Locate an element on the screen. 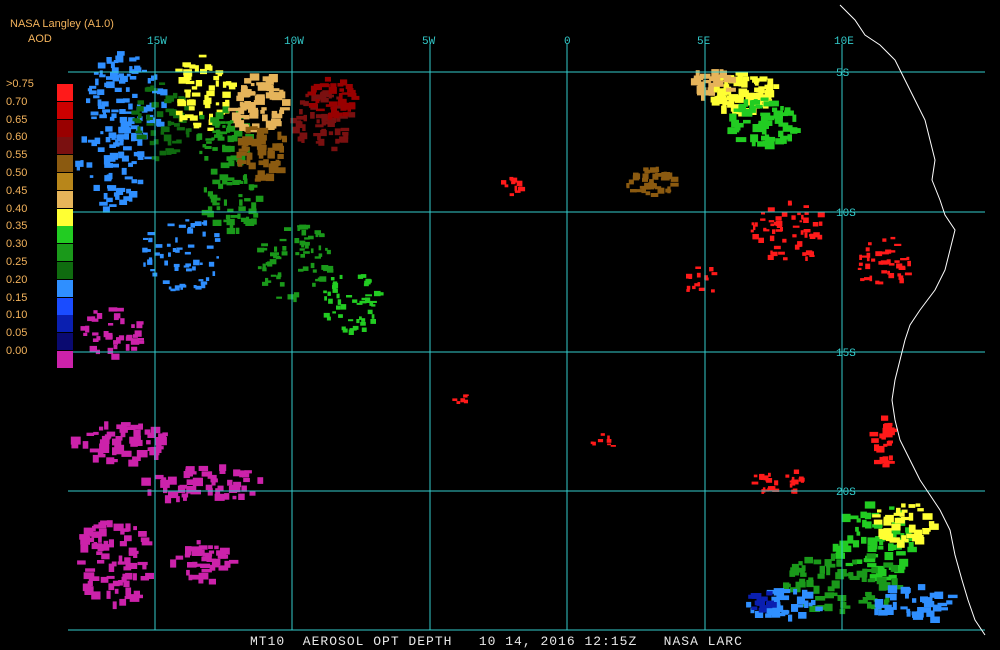  legend-entry: 0.50 is located at coordinates (40, 178).